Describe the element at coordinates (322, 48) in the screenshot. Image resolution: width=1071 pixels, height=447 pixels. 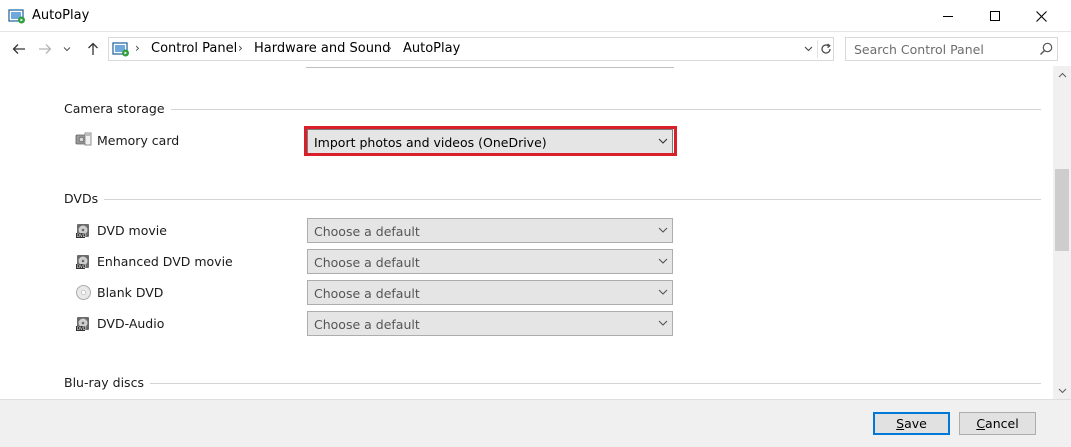
I see `breadcrumb-hardware-and-sound: Hardware and Sound` at that location.